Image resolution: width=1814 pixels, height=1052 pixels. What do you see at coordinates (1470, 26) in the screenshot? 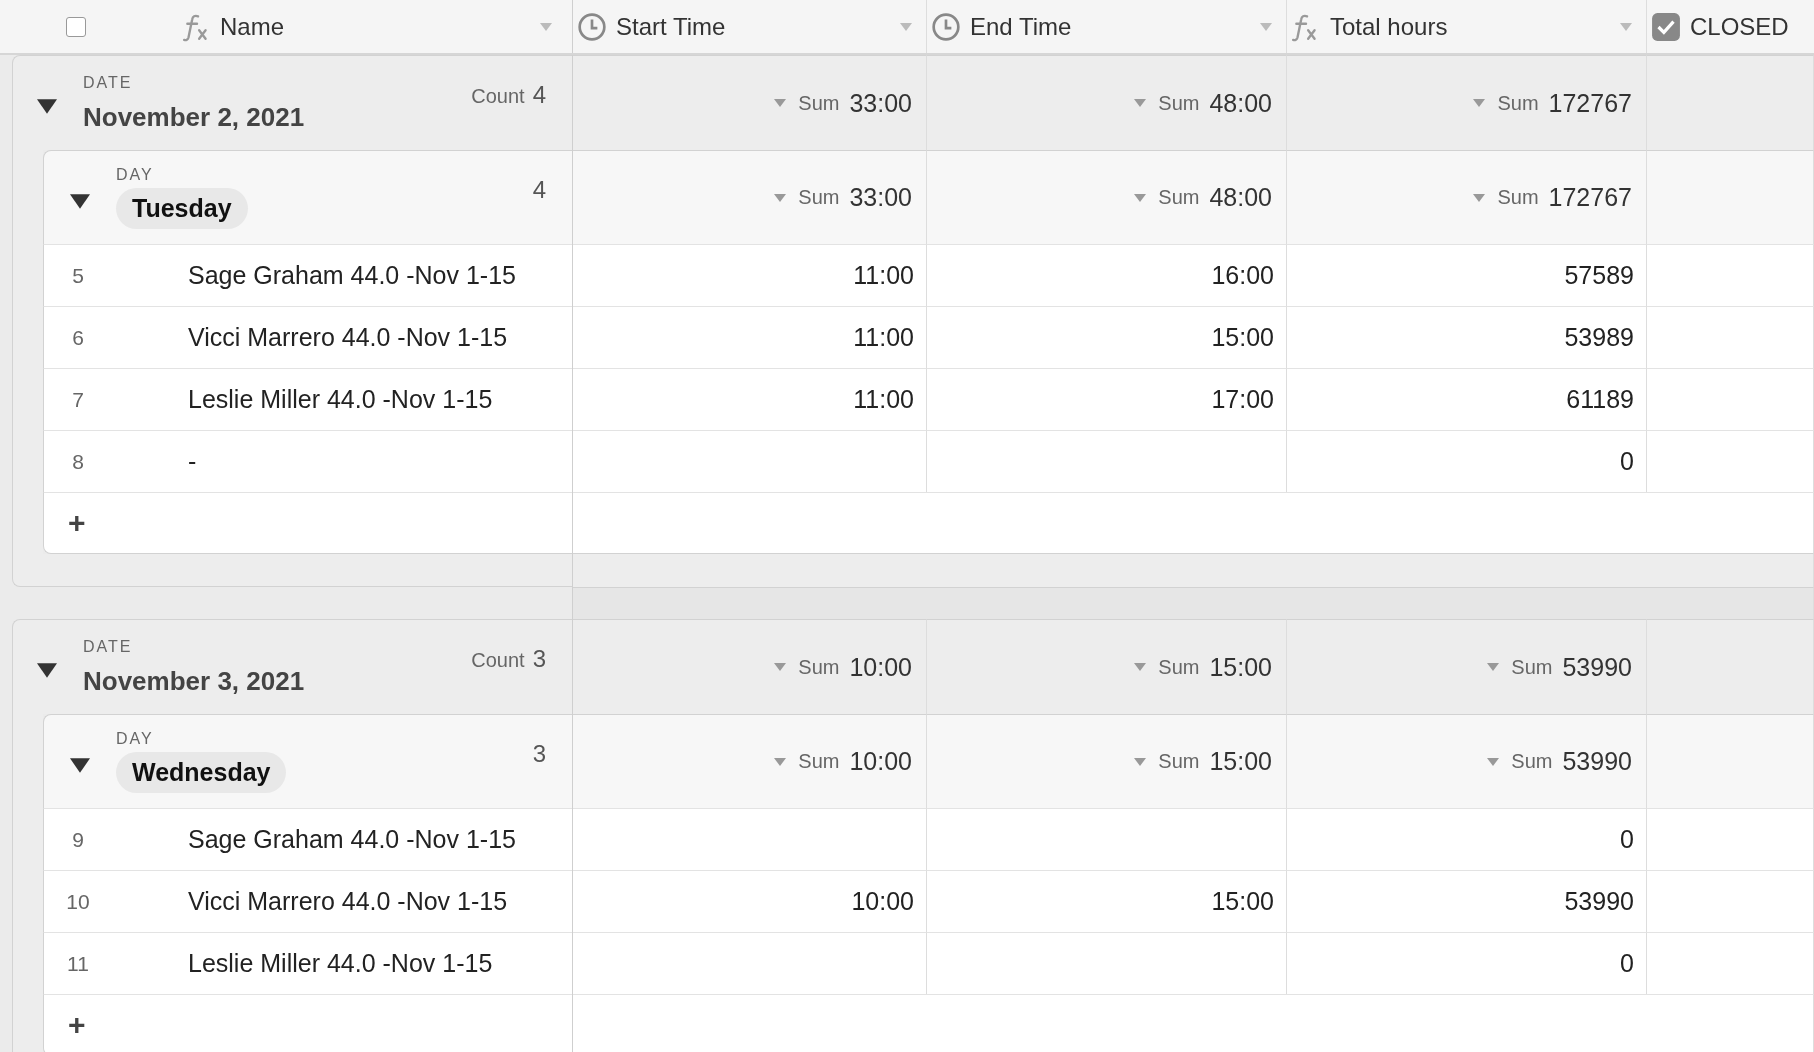
I see `column-header: Total hours` at bounding box center [1470, 26].